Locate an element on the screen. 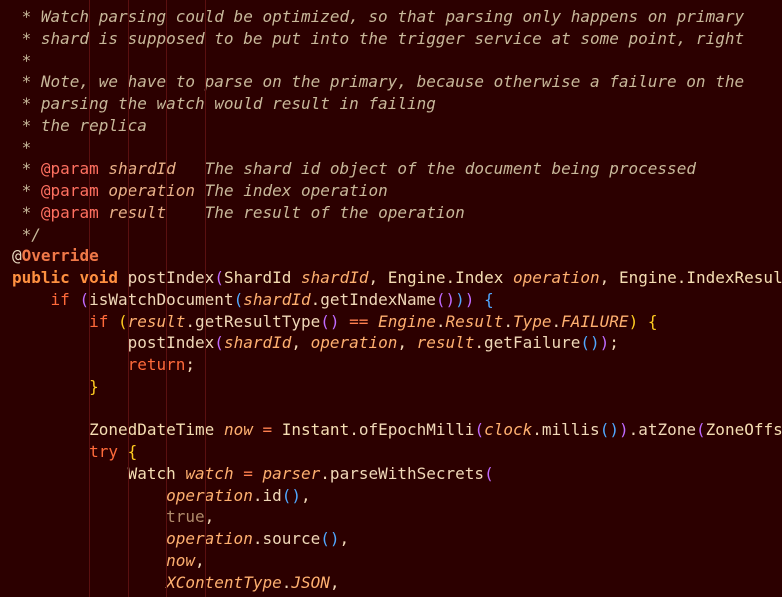  code-token: Type is located at coordinates (532, 321).